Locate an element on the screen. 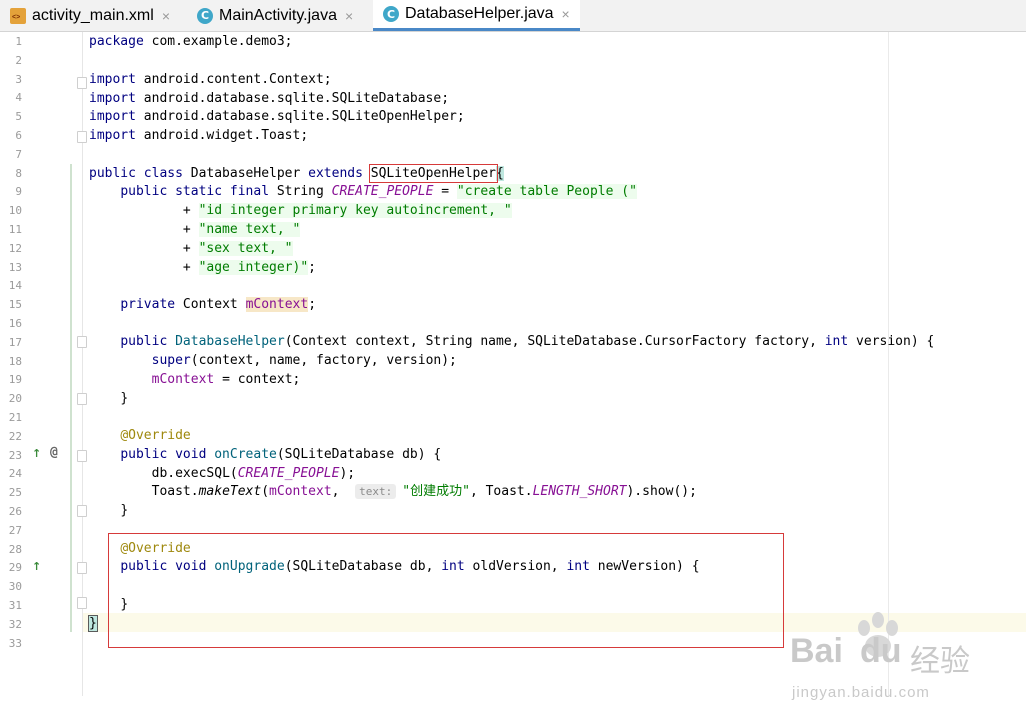 The height and width of the screenshot is (722, 1026). line-number: 26 is located at coordinates (15, 511).